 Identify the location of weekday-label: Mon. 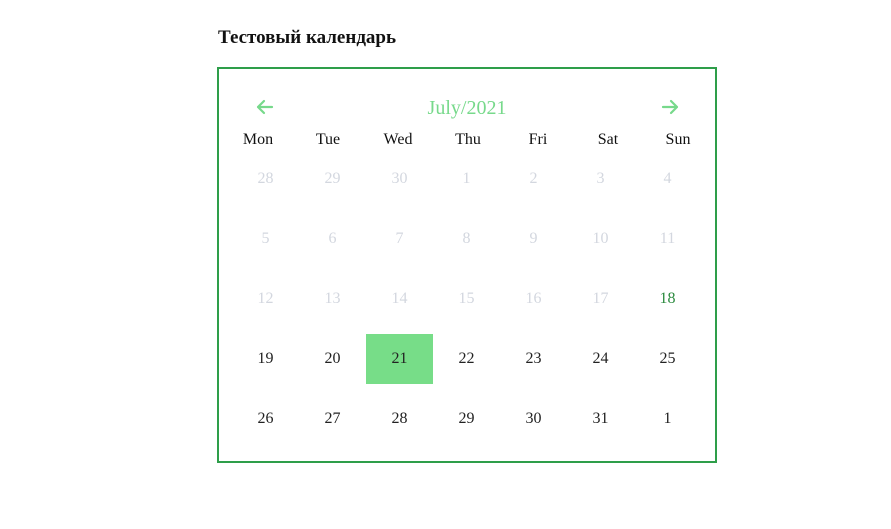
(258, 139).